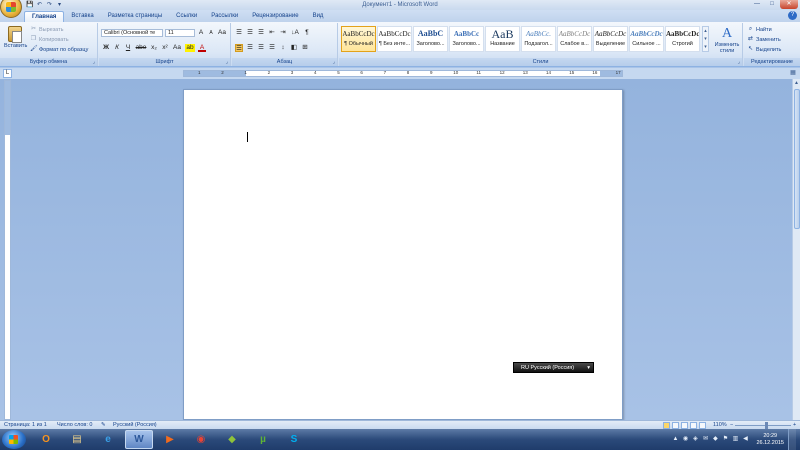  Describe the element at coordinates (358, 39) in the screenshot. I see `style-normal: AaBbCcDc ¶ Обычный` at that location.